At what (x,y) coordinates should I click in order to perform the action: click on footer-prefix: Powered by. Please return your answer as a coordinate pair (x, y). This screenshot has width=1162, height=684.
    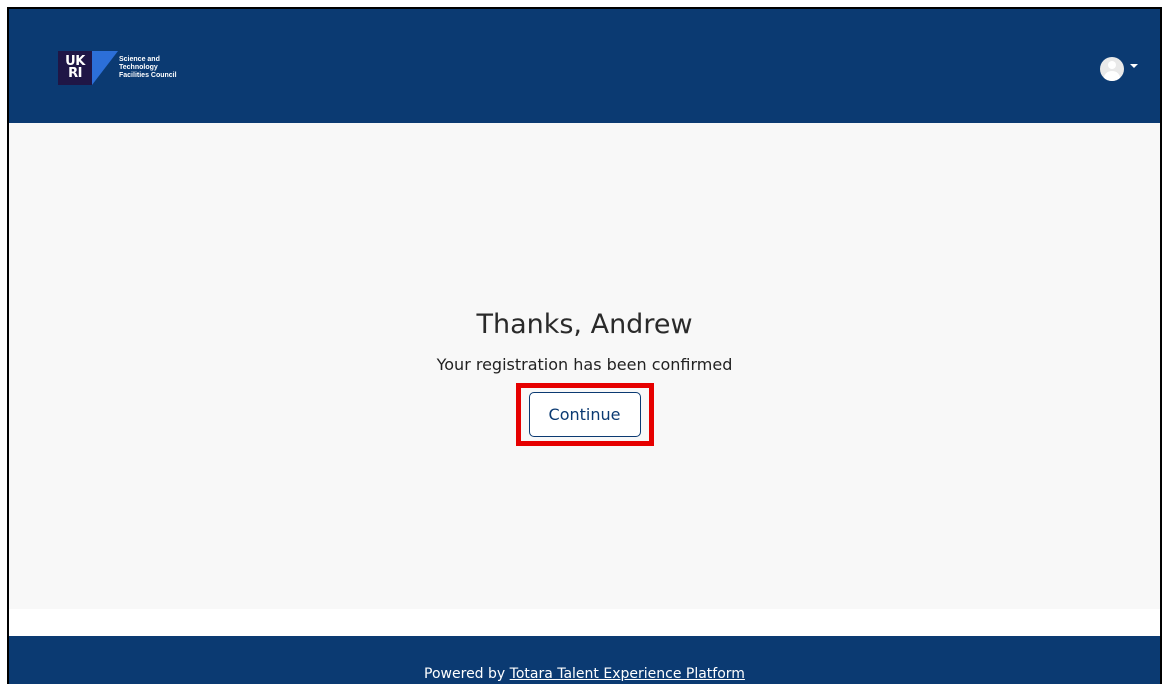
    Looking at the image, I should click on (467, 674).